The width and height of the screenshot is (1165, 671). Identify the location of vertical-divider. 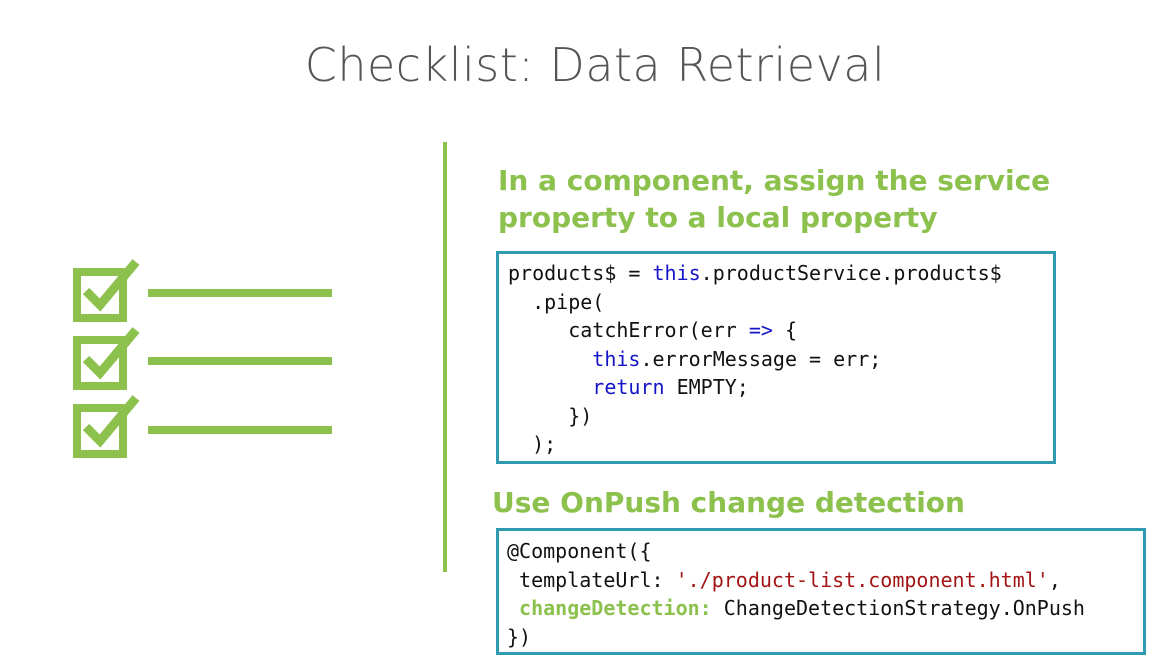
(445, 357).